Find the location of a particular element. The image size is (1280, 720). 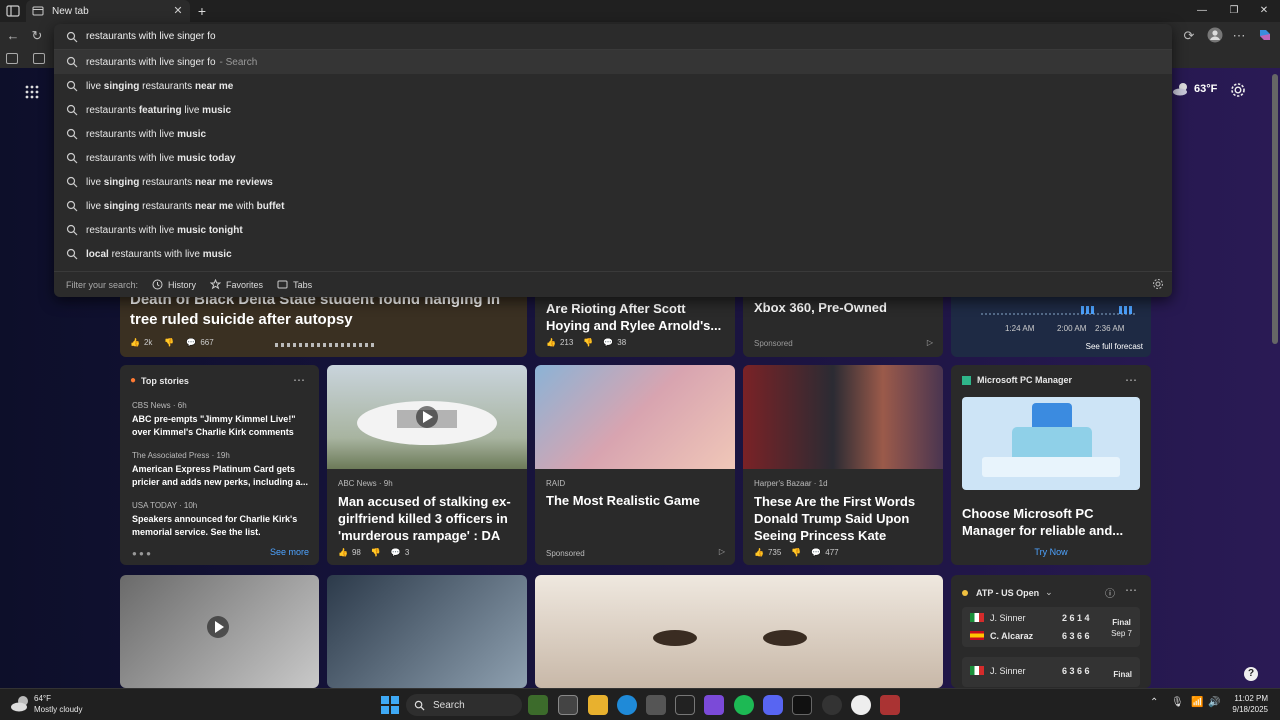

close-tab-icon: ✕ is located at coordinates (178, 11).